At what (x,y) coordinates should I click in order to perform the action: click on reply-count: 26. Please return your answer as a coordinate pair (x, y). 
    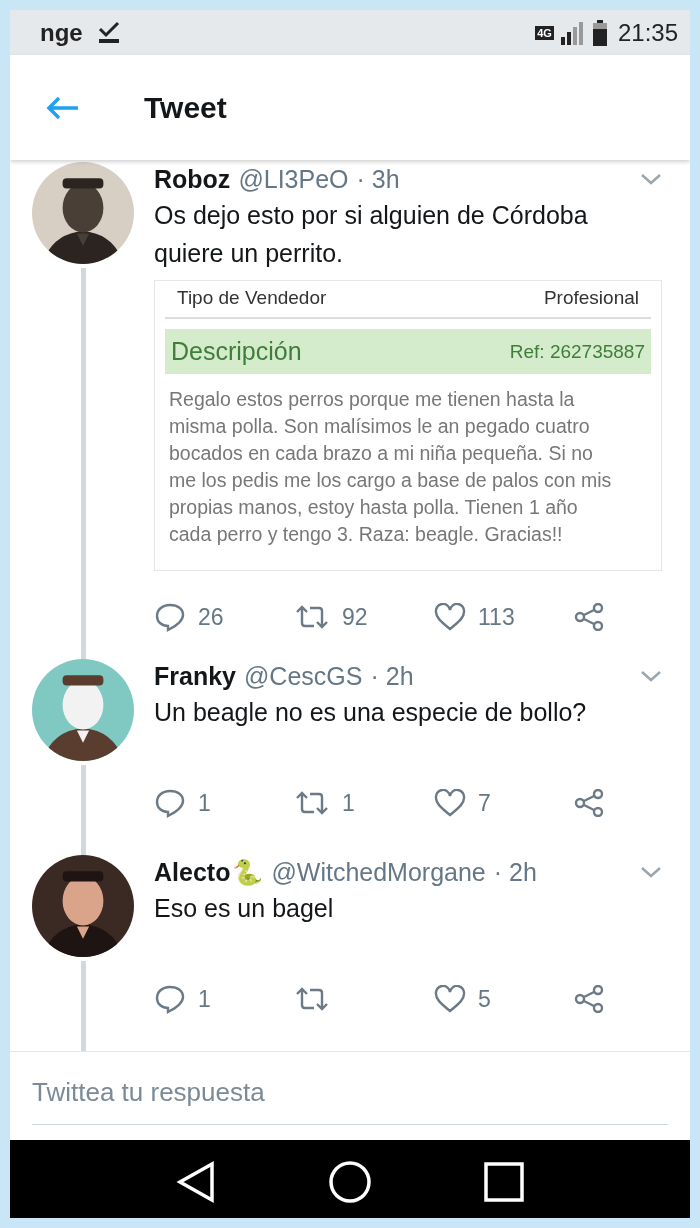
    Looking at the image, I should click on (211, 617).